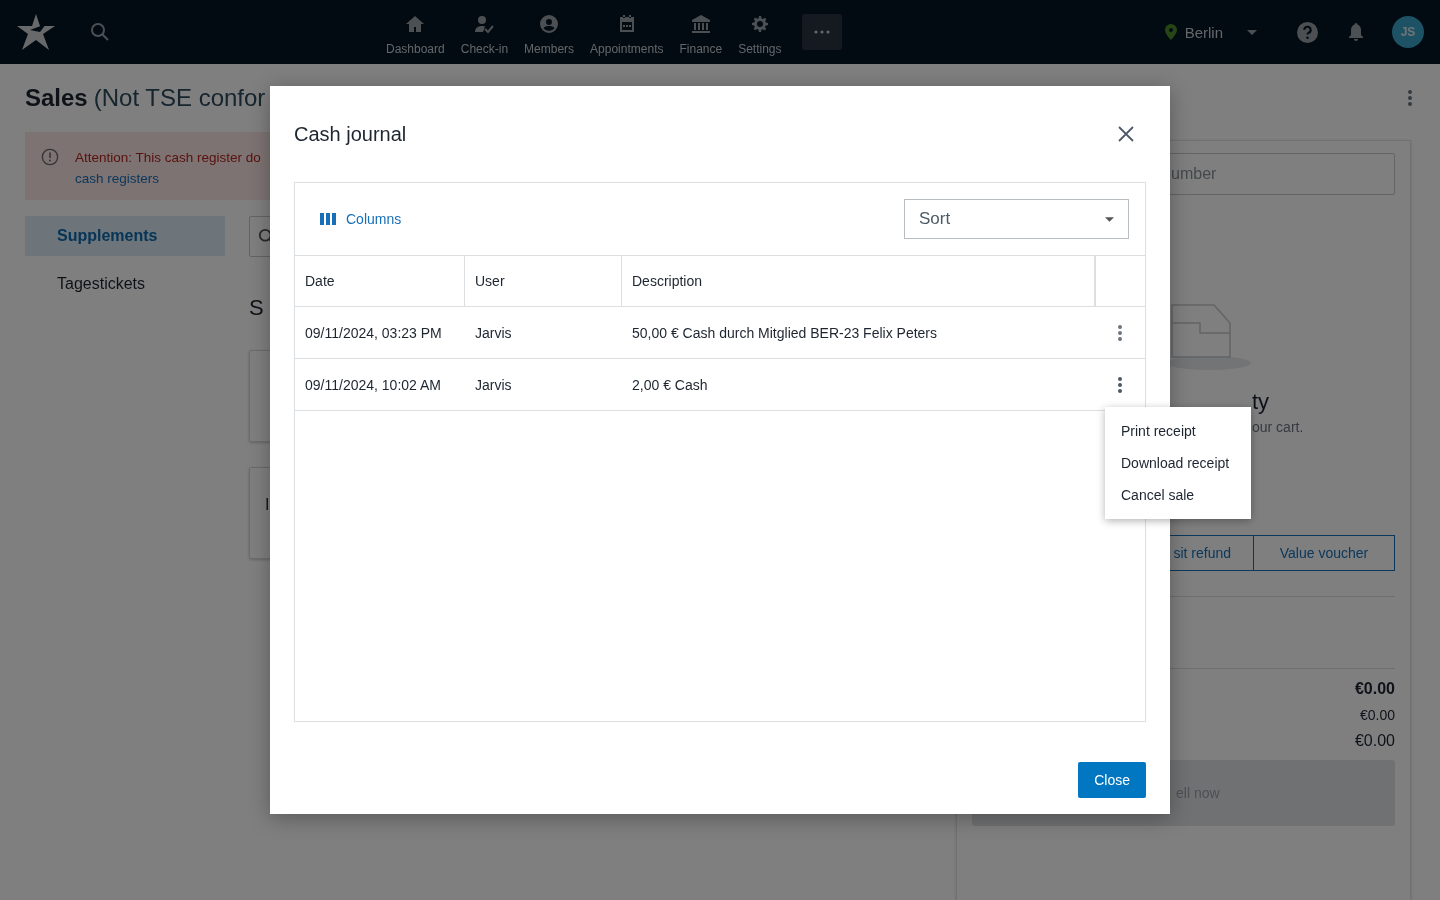 This screenshot has height=900, width=1440. What do you see at coordinates (125, 284) in the screenshot?
I see `category-item: Tagestickets` at bounding box center [125, 284].